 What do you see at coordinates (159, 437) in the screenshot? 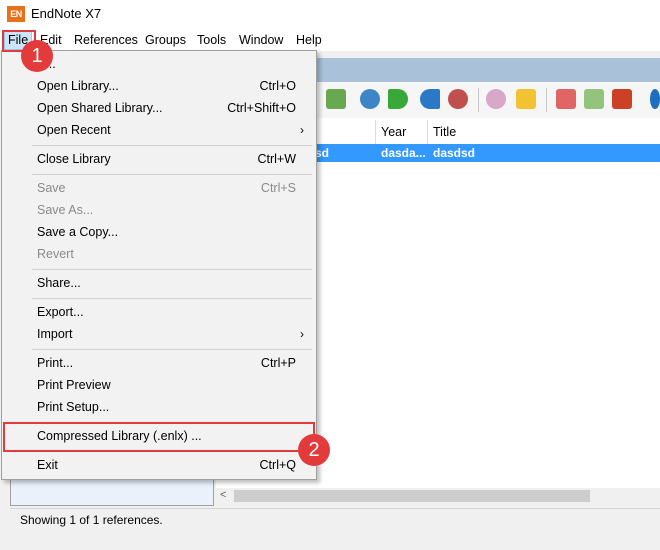
I see `compressed-library-highlight-box` at bounding box center [159, 437].